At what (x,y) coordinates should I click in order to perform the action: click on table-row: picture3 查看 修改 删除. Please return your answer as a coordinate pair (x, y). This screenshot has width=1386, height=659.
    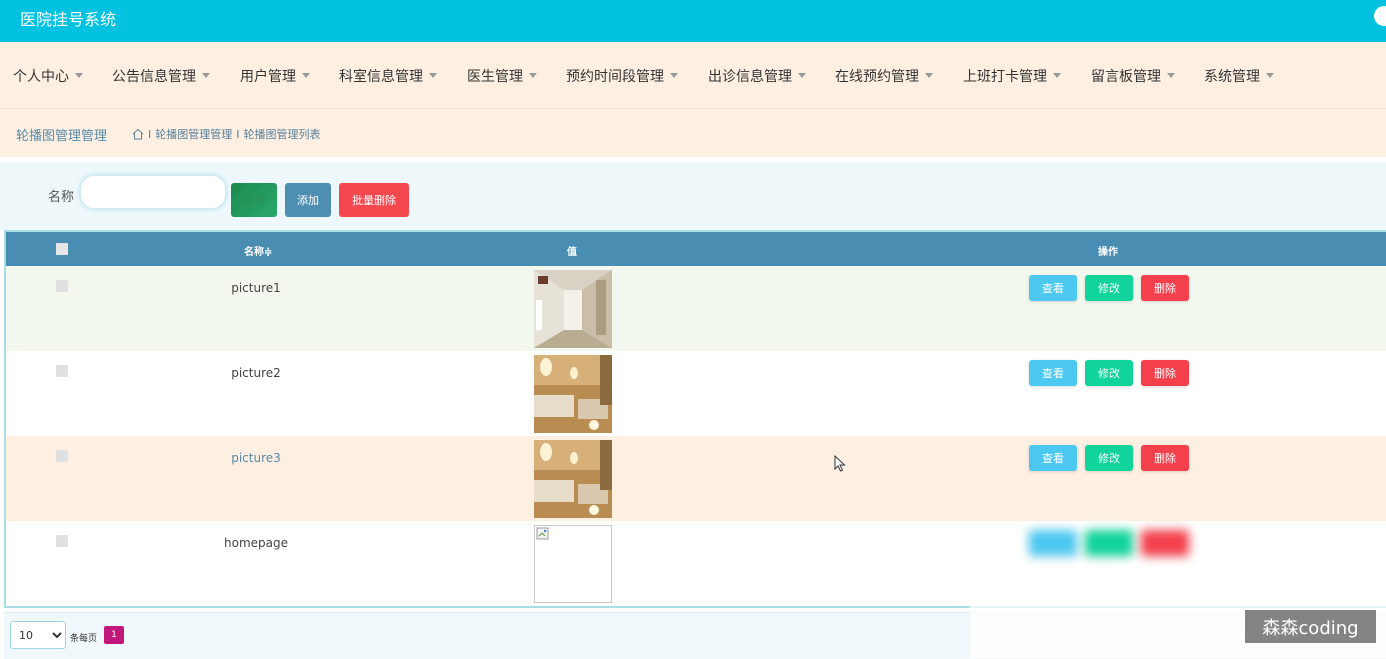
    Looking at the image, I should click on (696, 478).